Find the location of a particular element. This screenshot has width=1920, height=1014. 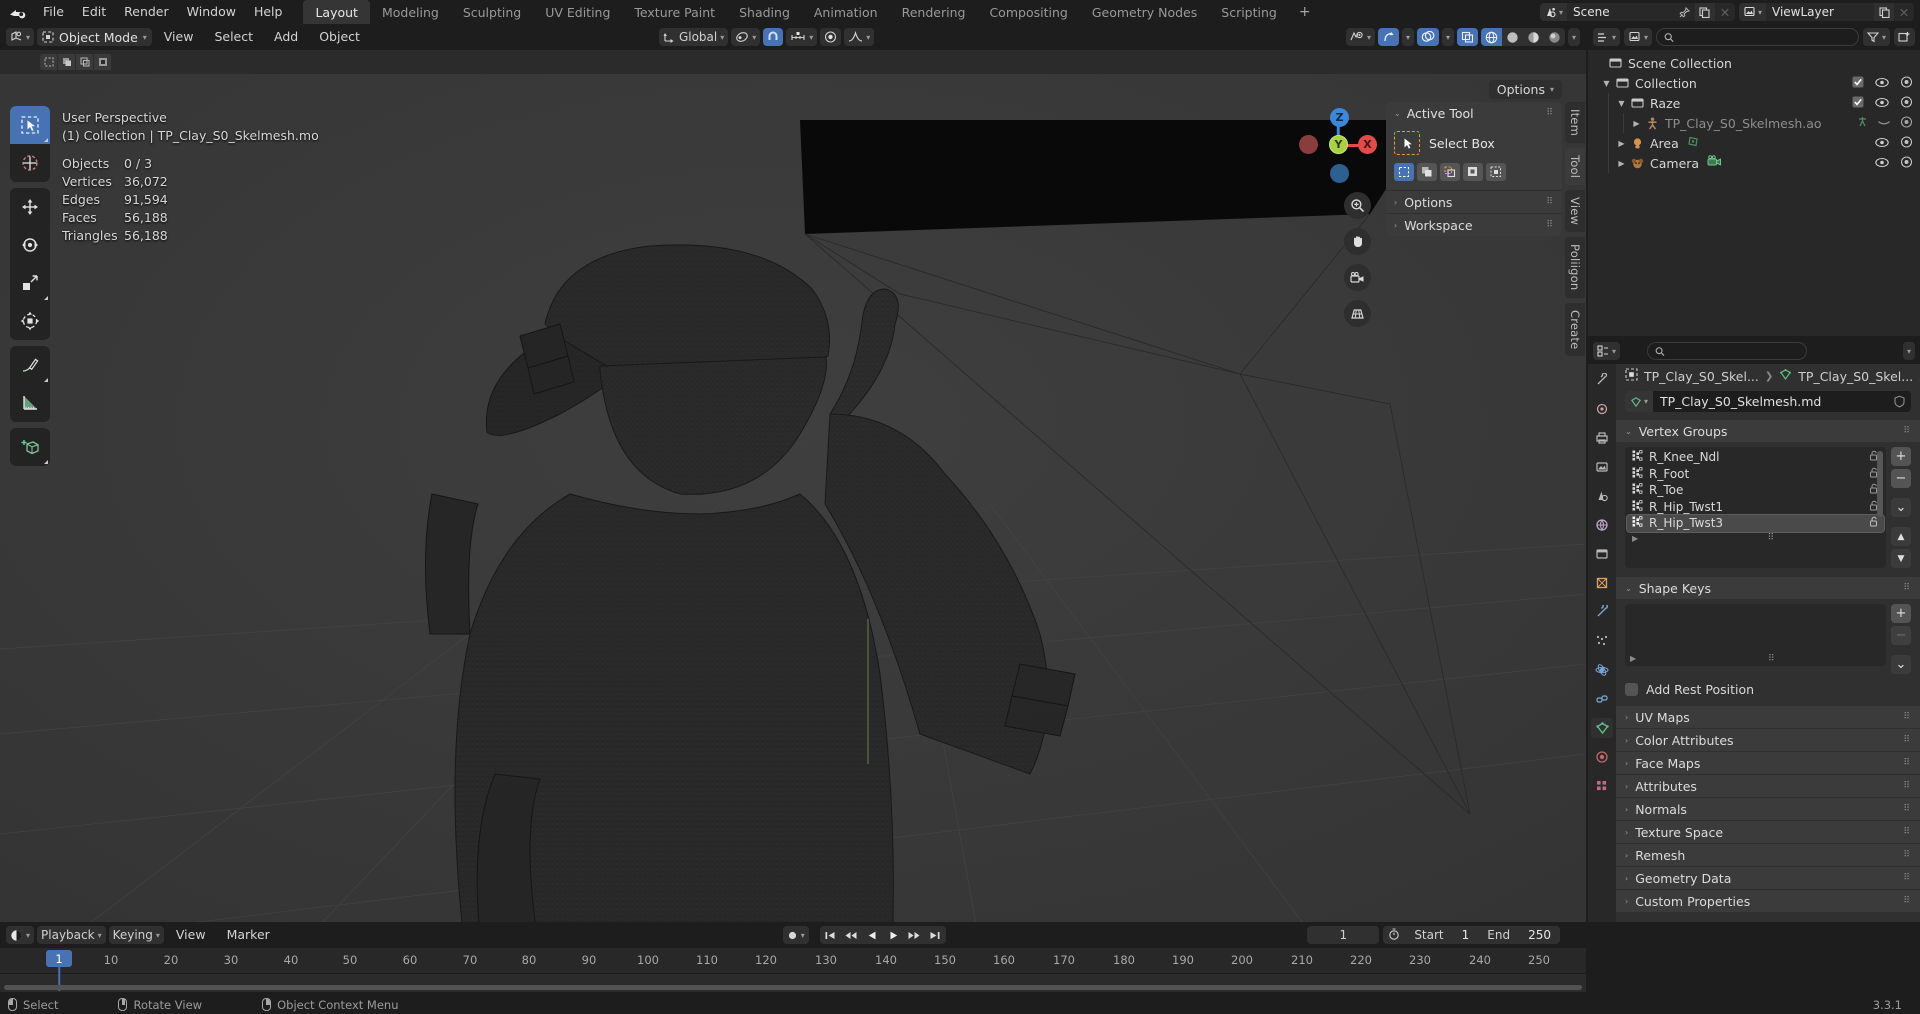

vertex-groups-header: ⌄ Vertex Groups ⠿ is located at coordinates (1768, 431).